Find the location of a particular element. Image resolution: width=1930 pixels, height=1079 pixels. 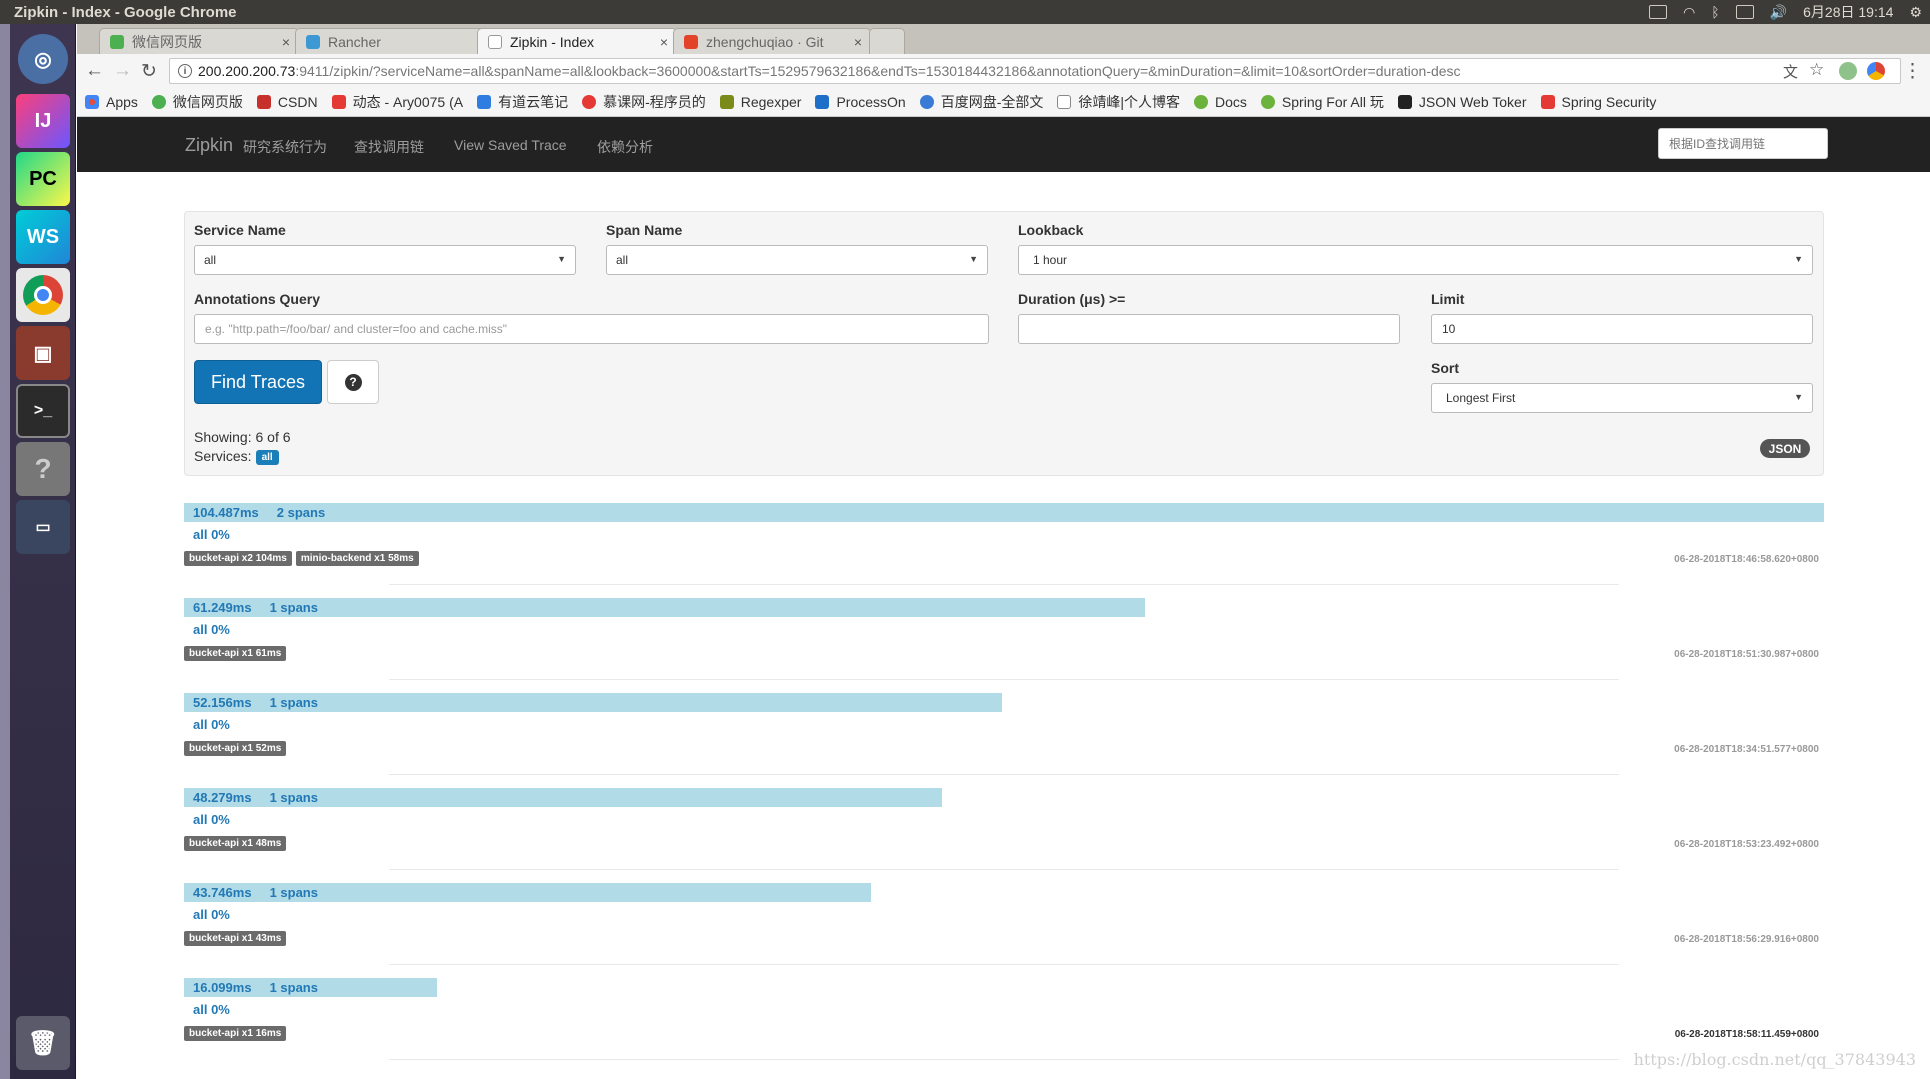

trace-summary: 52.156ms 1 spans is located at coordinates (255, 702).